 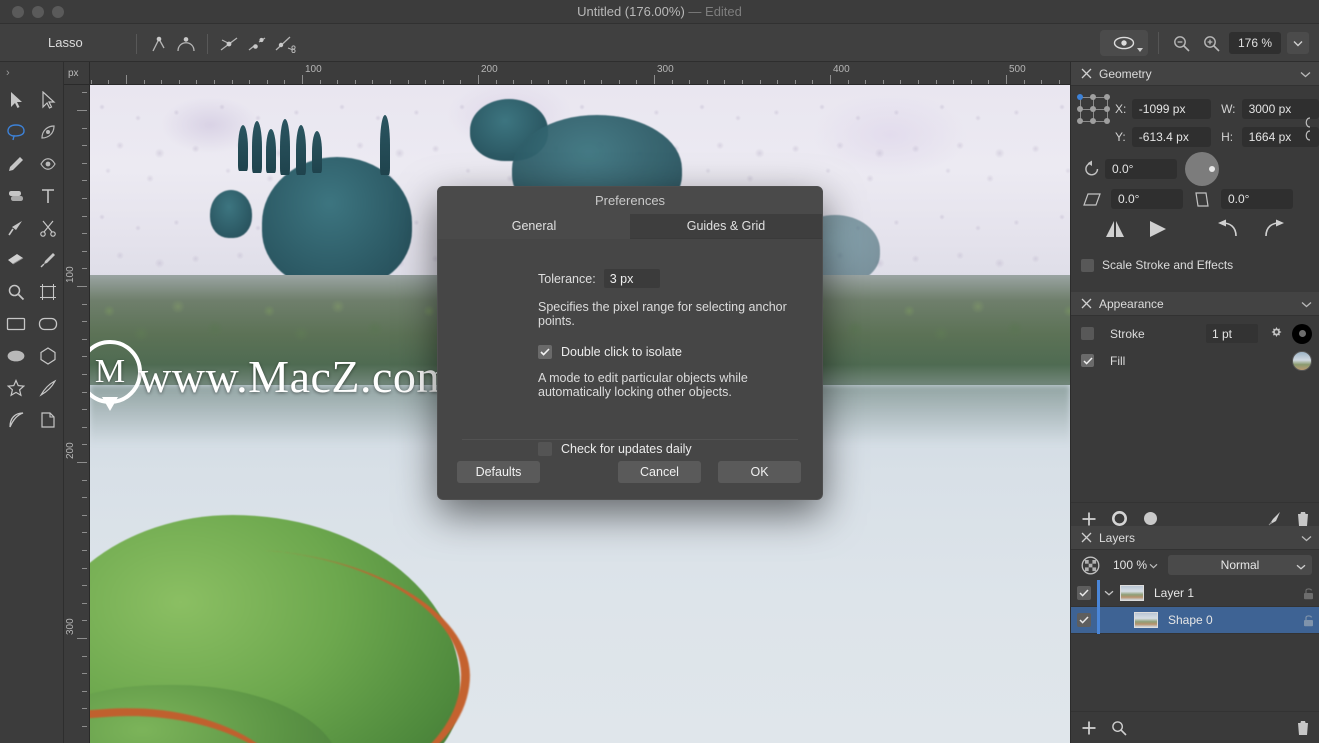 I want to click on zoom-tool, so click(x=16, y=292).